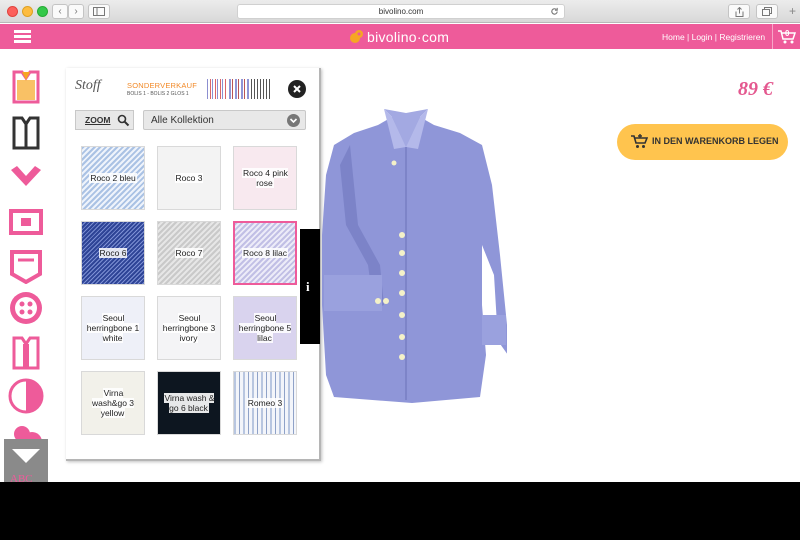 The image size is (800, 540). I want to click on promo-banner: SONDERVERKAUF BOLIS 1 - BOLIS 2 GLOS 1, so click(162, 89).